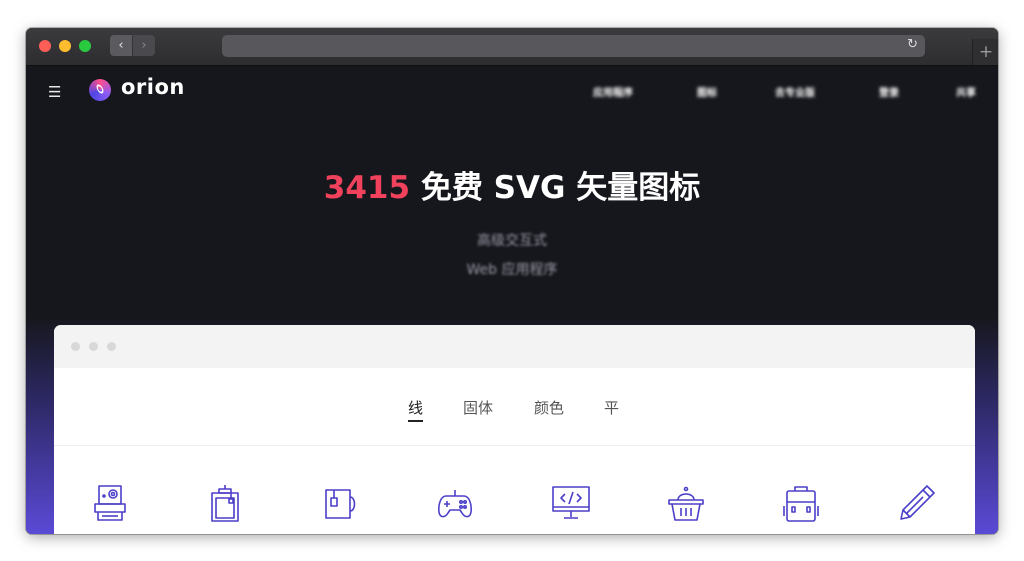 Image resolution: width=1024 pixels, height=561 pixels. What do you see at coordinates (514, 409) in the screenshot?
I see `style-tabs: 线 固体 颜色 平` at bounding box center [514, 409].